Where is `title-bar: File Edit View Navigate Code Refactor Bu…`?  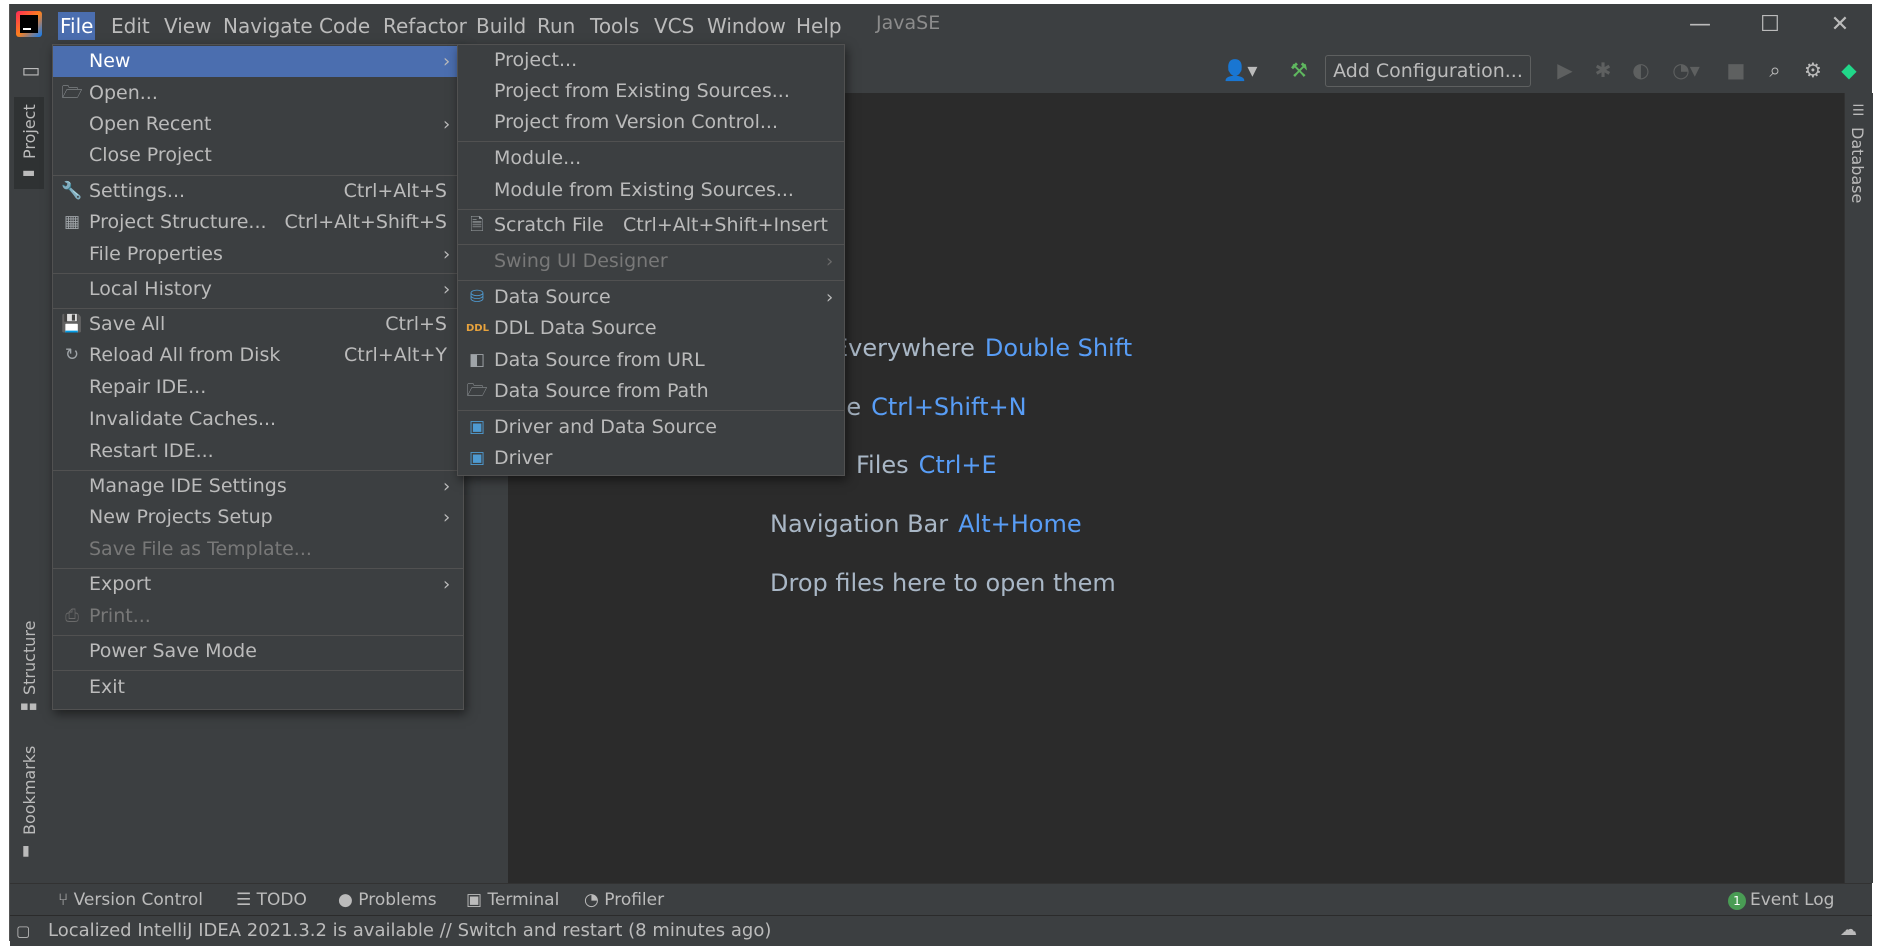
title-bar: File Edit View Navigate Code Refactor Bu… is located at coordinates (941, 25).